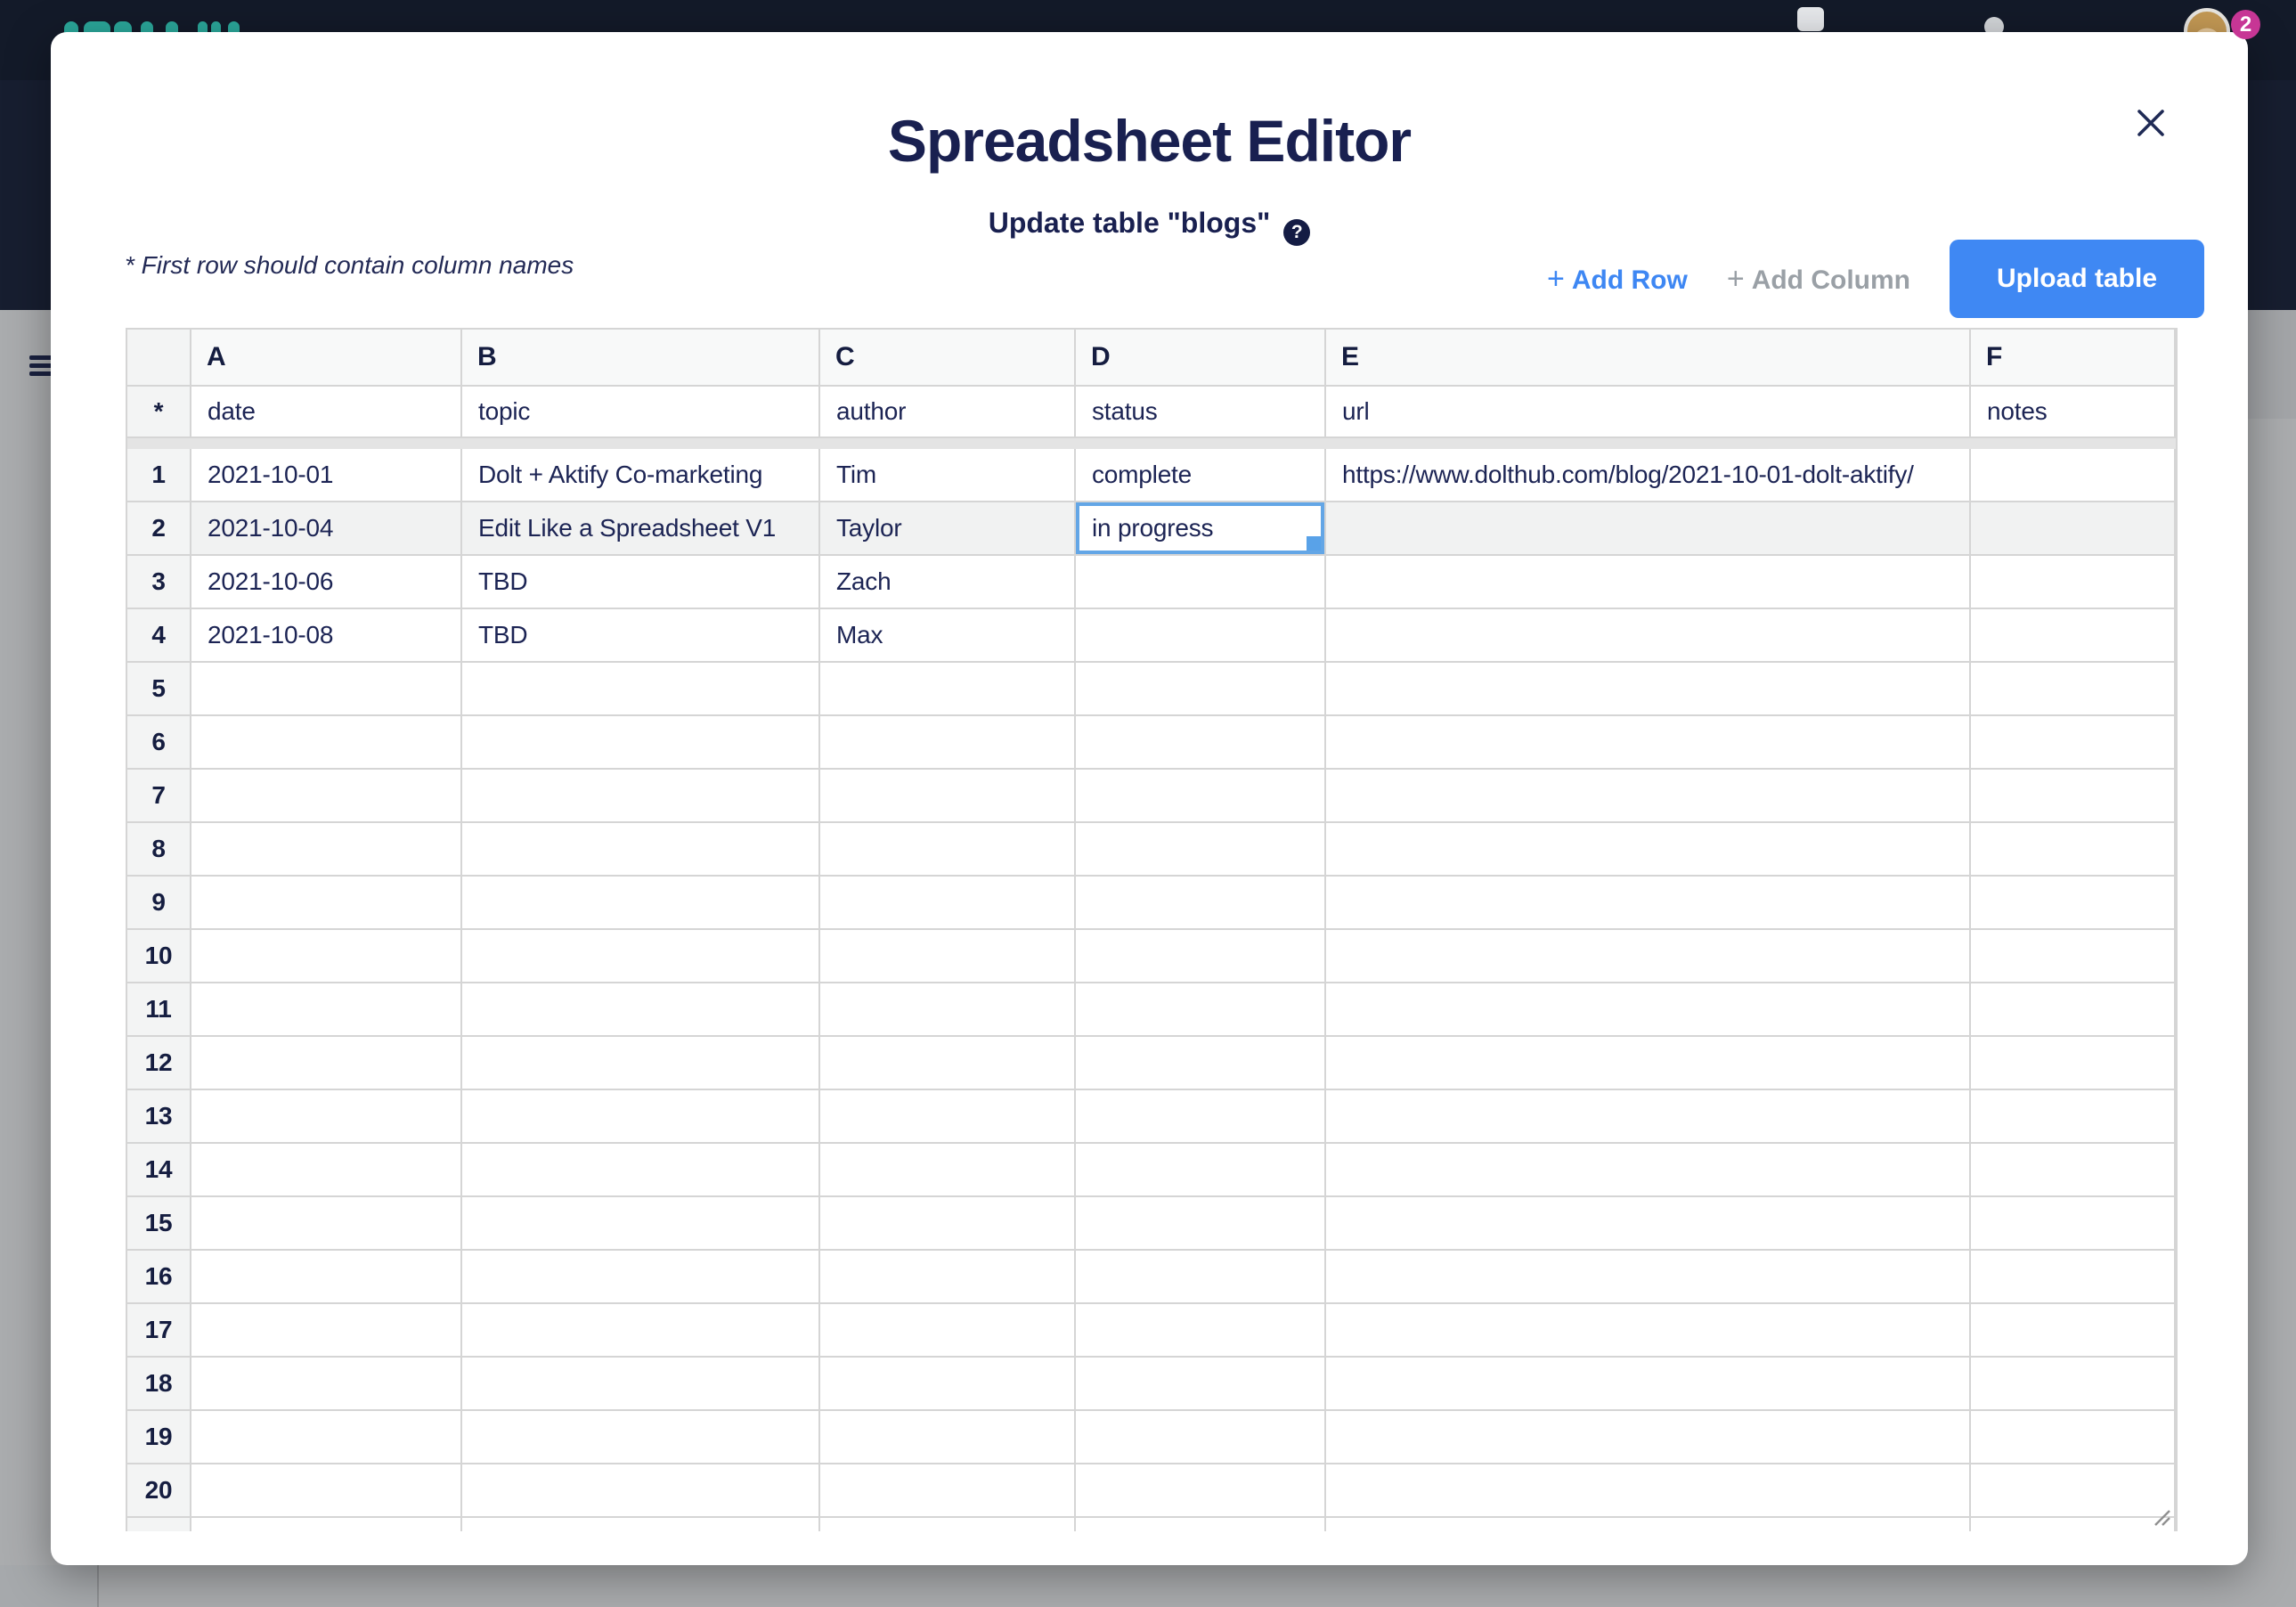 Image resolution: width=2296 pixels, height=1607 pixels. What do you see at coordinates (1201, 1384) in the screenshot?
I see `cell-D18` at bounding box center [1201, 1384].